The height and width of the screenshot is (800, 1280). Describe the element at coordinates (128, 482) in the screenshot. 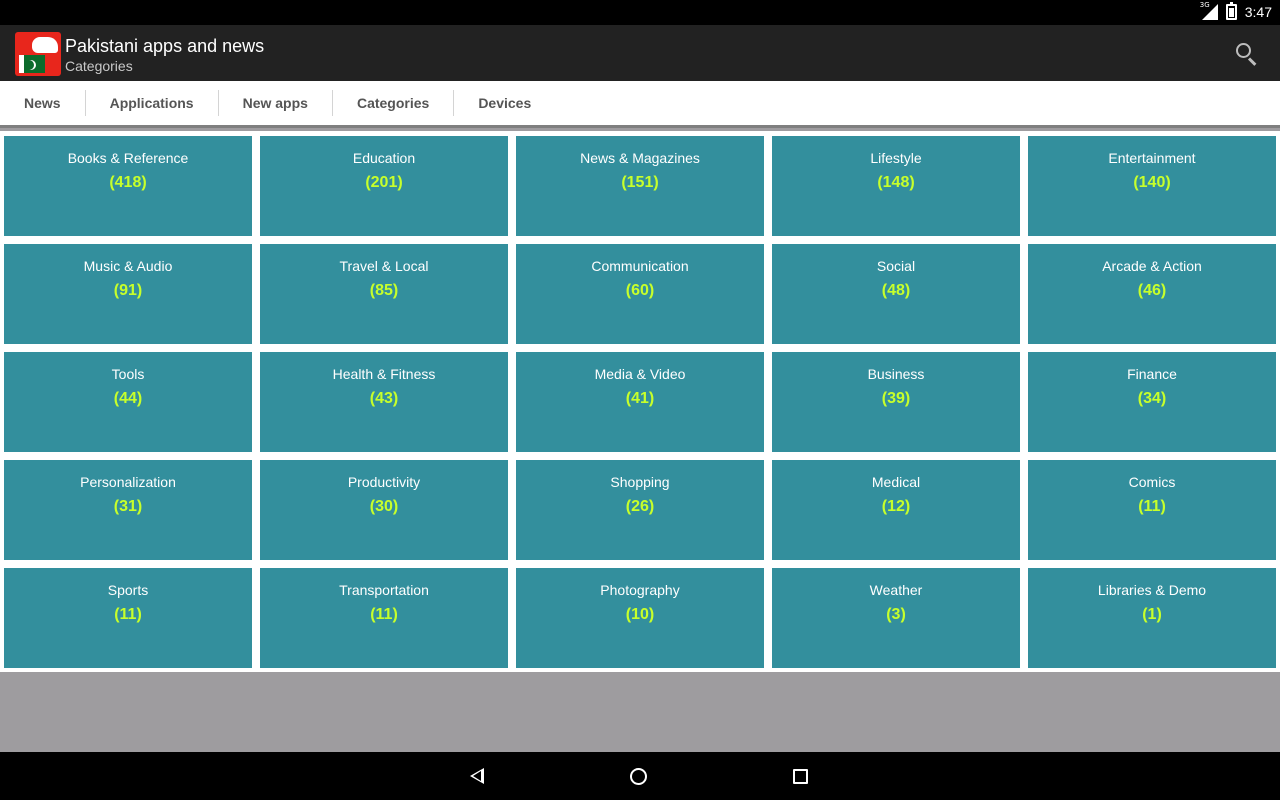

I see `category-name: Personalization` at that location.